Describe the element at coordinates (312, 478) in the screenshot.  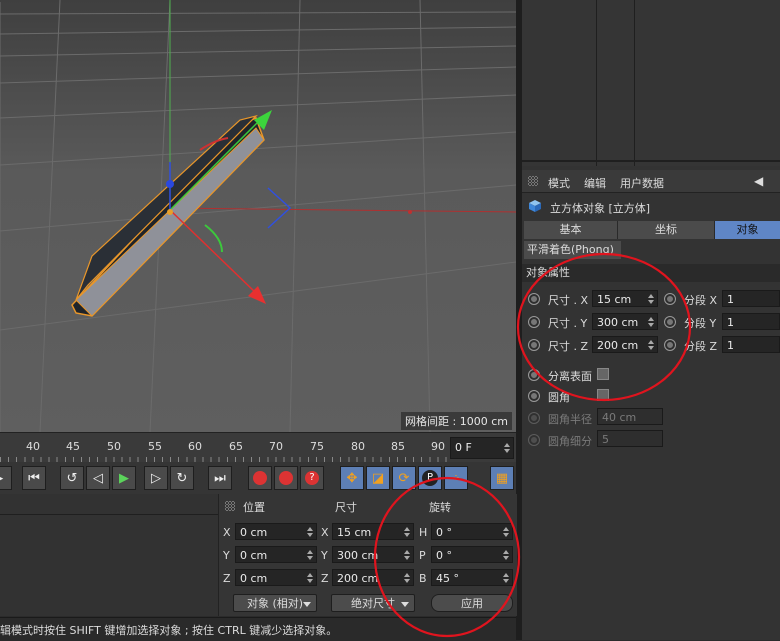
I see `help-key-icon: ?` at that location.